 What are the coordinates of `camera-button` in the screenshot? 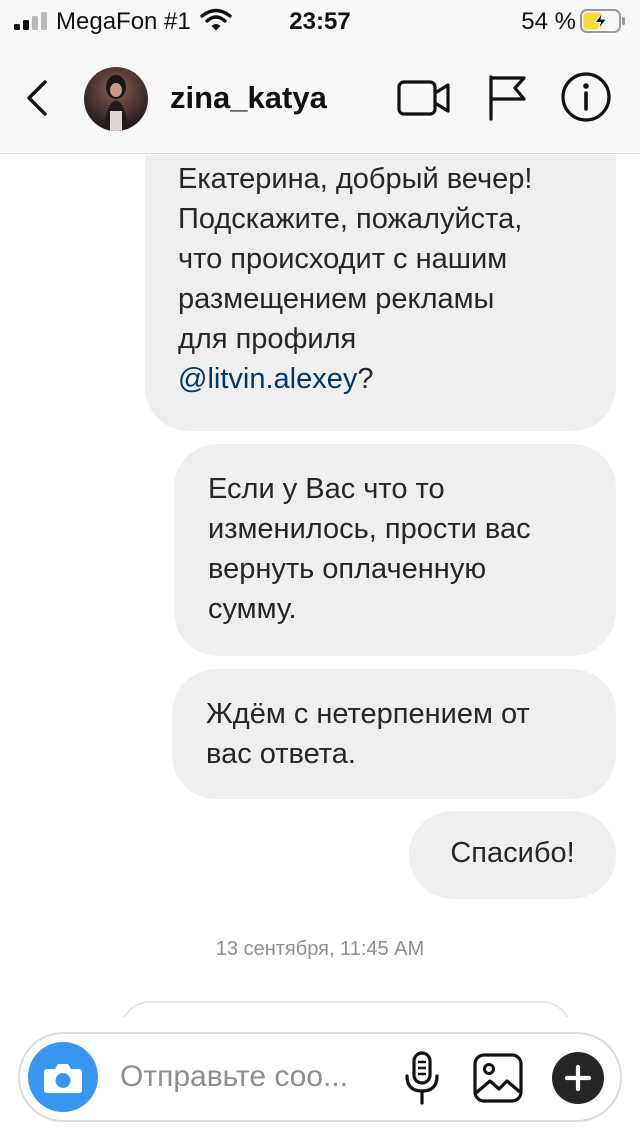 It's located at (63, 1077).